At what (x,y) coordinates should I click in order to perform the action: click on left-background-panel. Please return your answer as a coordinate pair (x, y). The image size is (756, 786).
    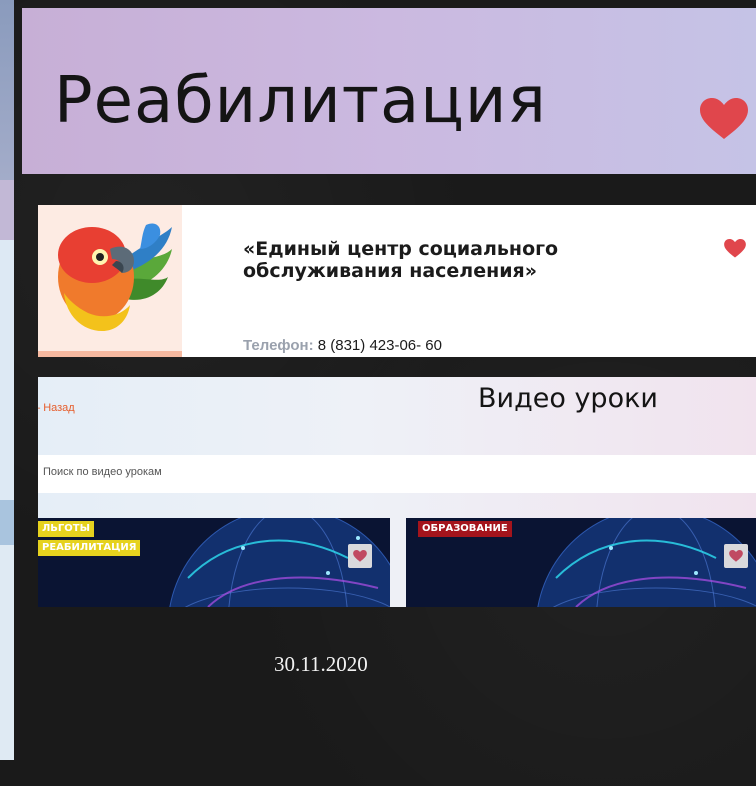
    Looking at the image, I should click on (7, 380).